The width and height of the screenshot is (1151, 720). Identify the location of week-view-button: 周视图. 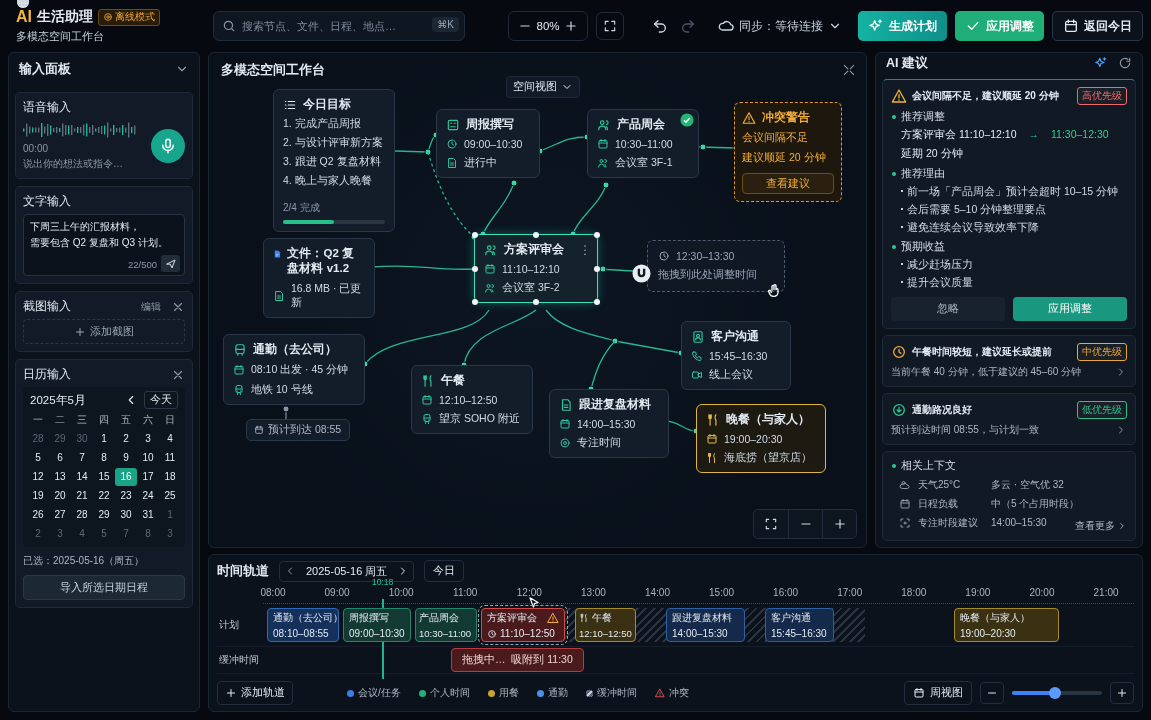
(938, 693).